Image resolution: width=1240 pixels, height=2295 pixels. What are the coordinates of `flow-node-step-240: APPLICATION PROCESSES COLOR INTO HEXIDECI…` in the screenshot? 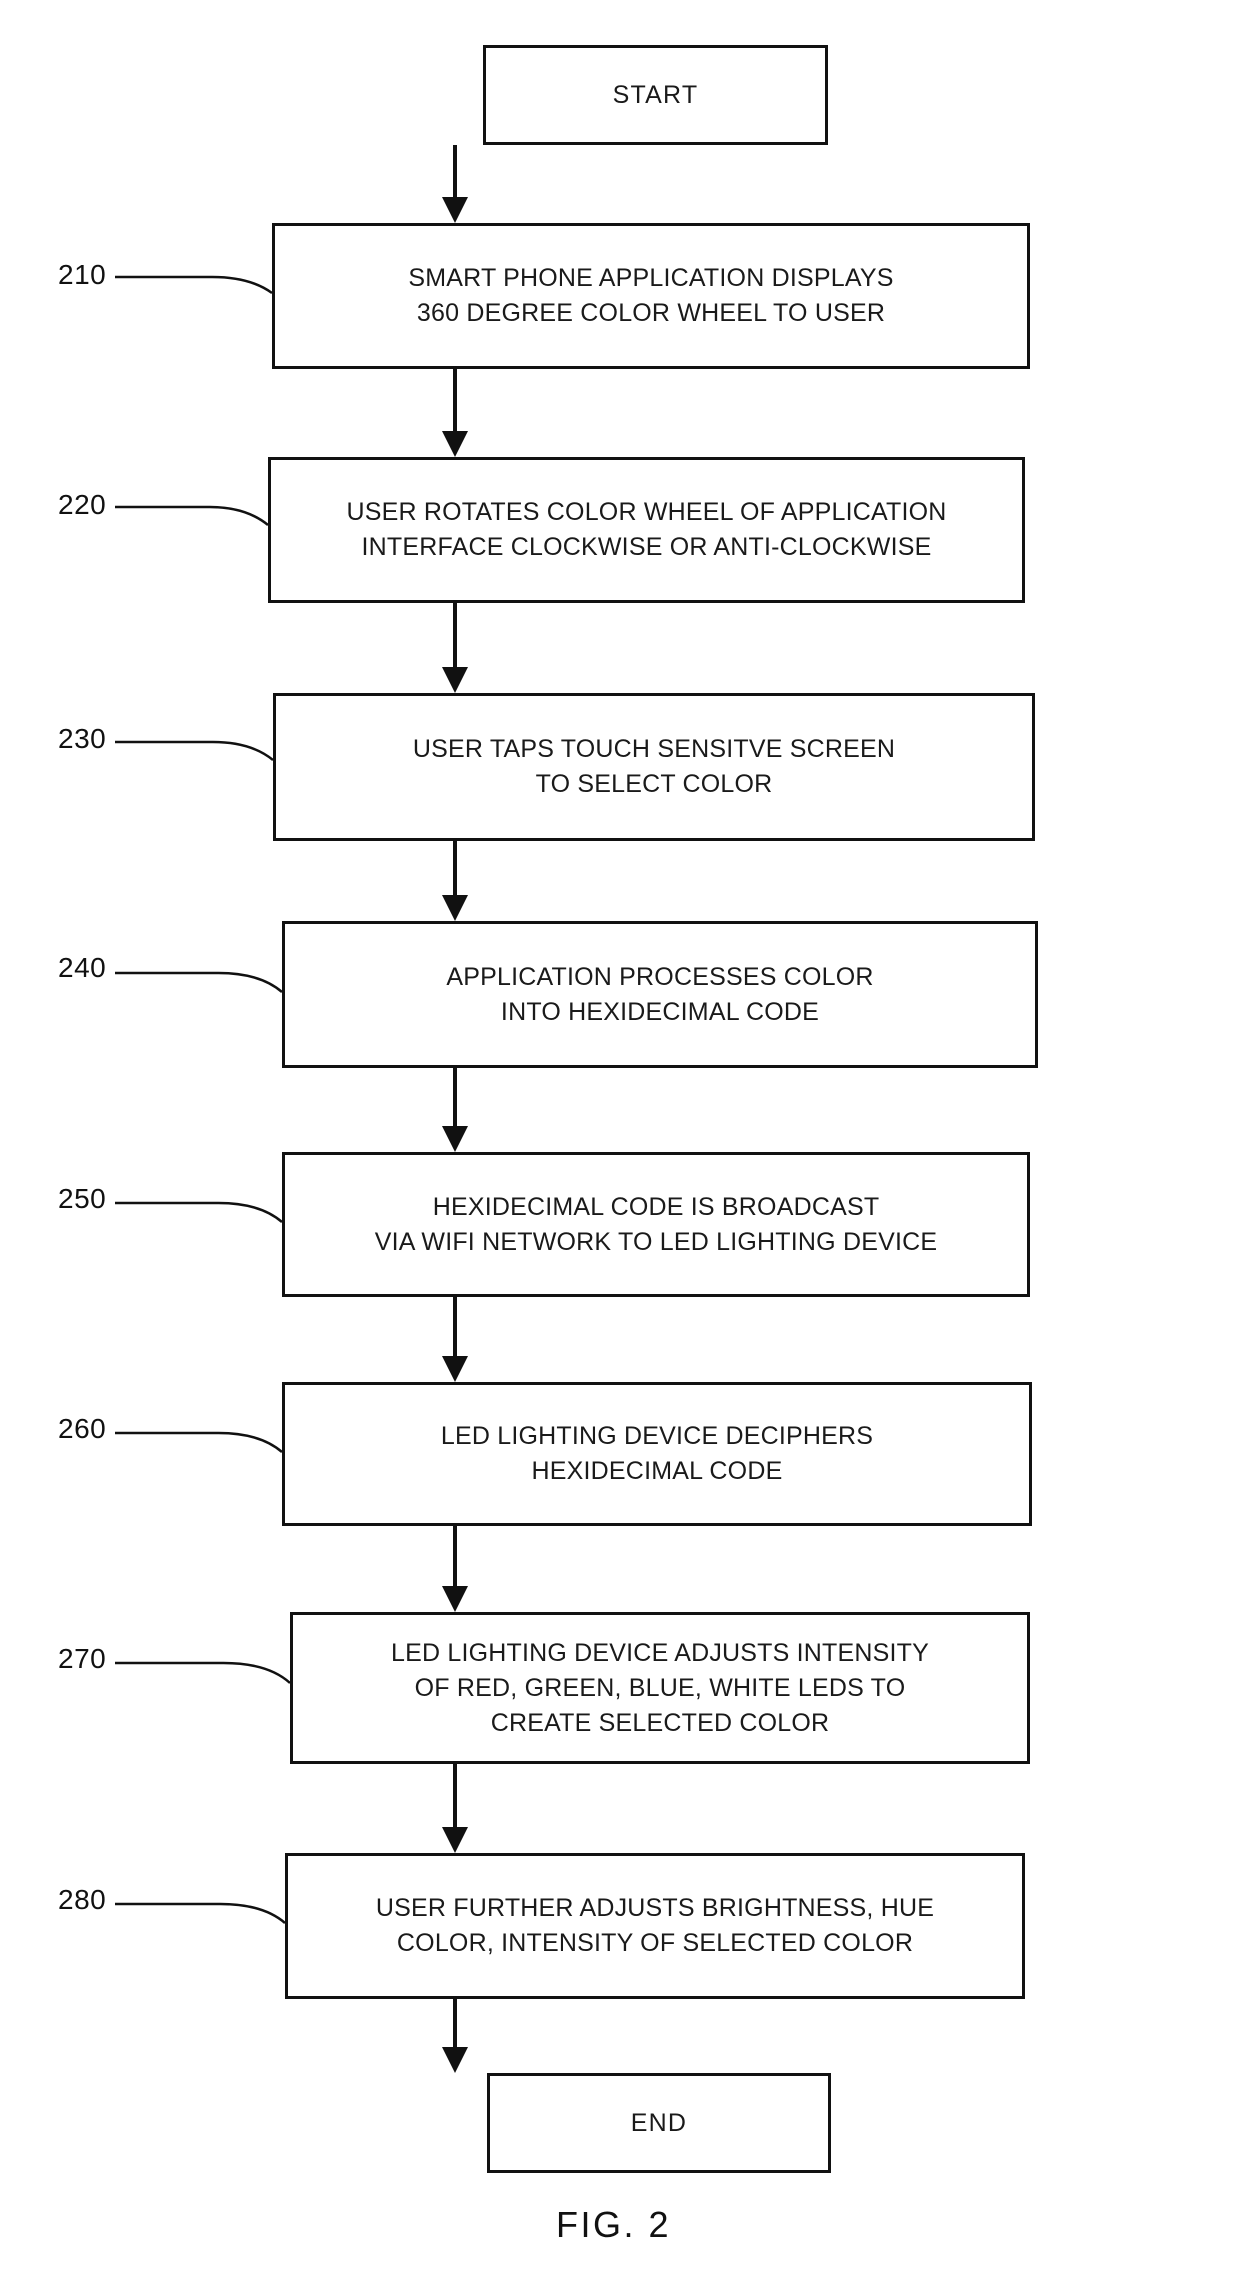 It's located at (660, 994).